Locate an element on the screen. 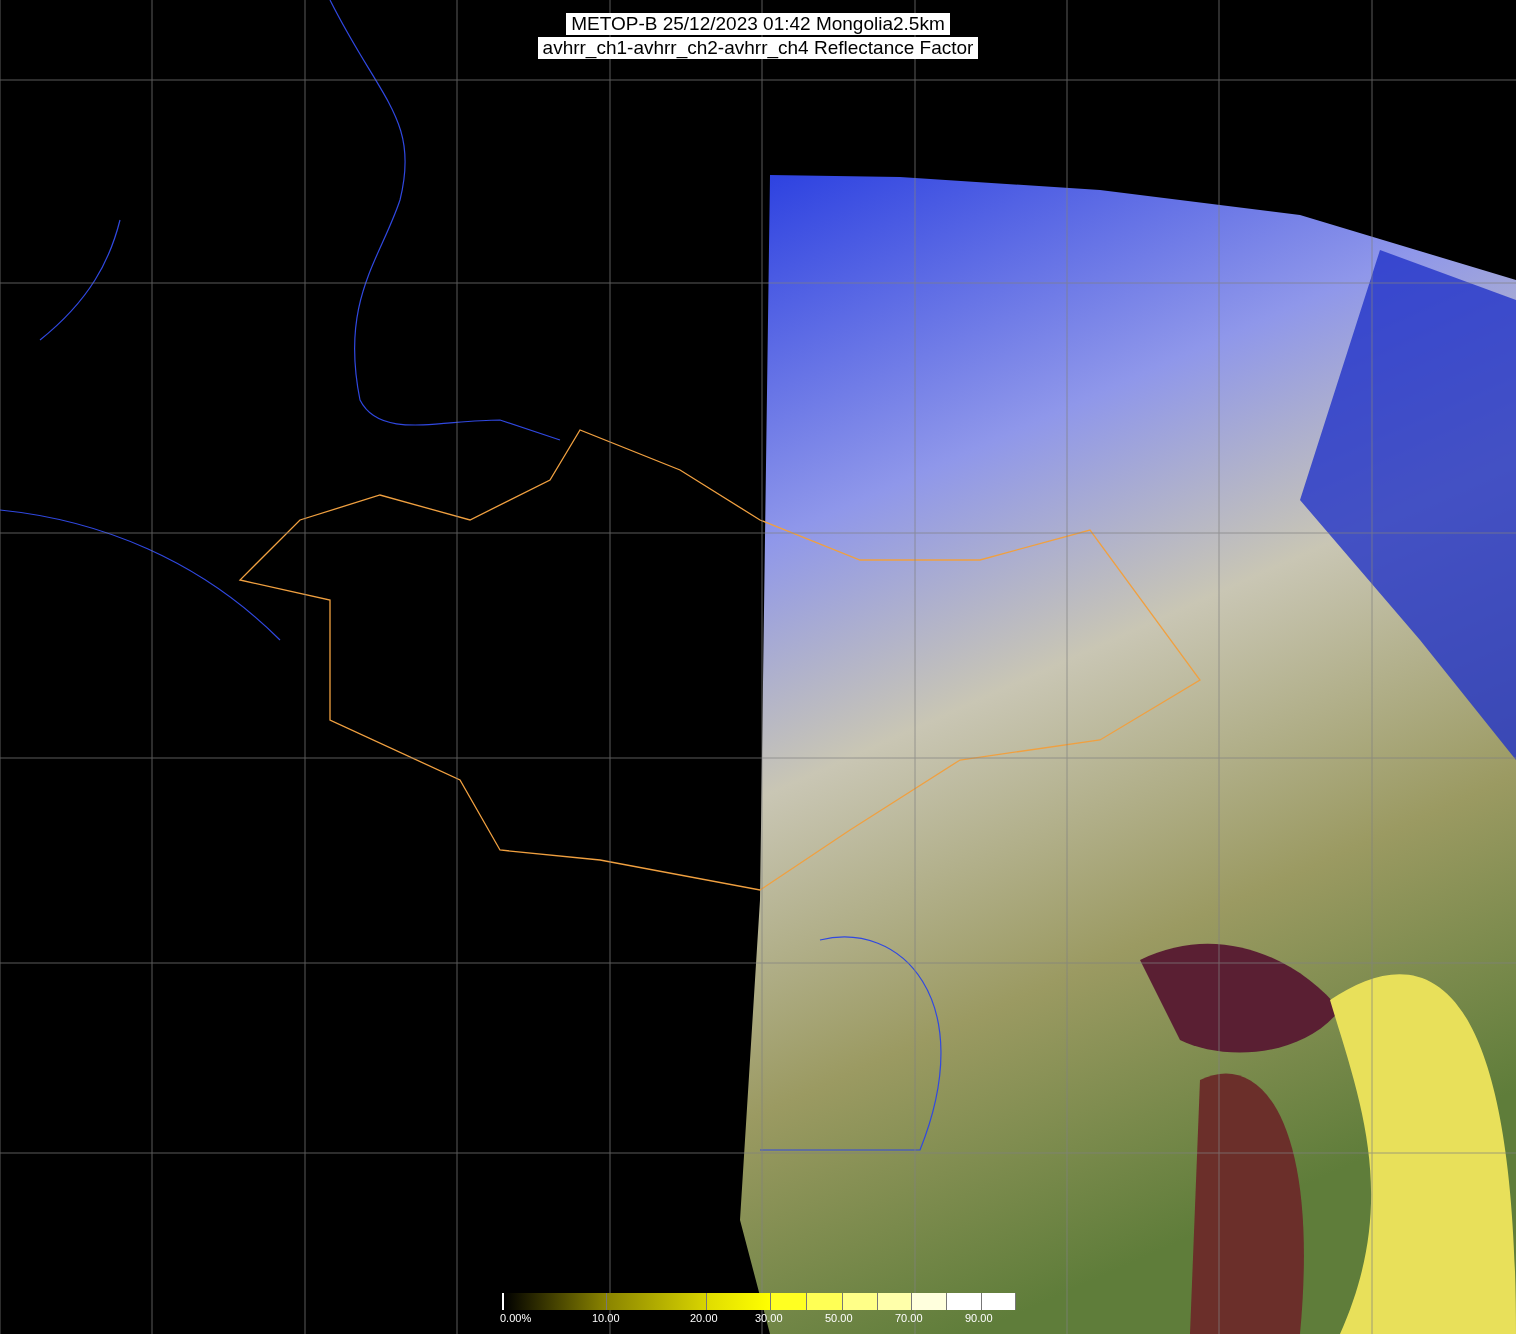 The width and height of the screenshot is (1516, 1334). map-title: METOP-B 25/12/2023 01:42 Mongolia2.5km is located at coordinates (758, 24).